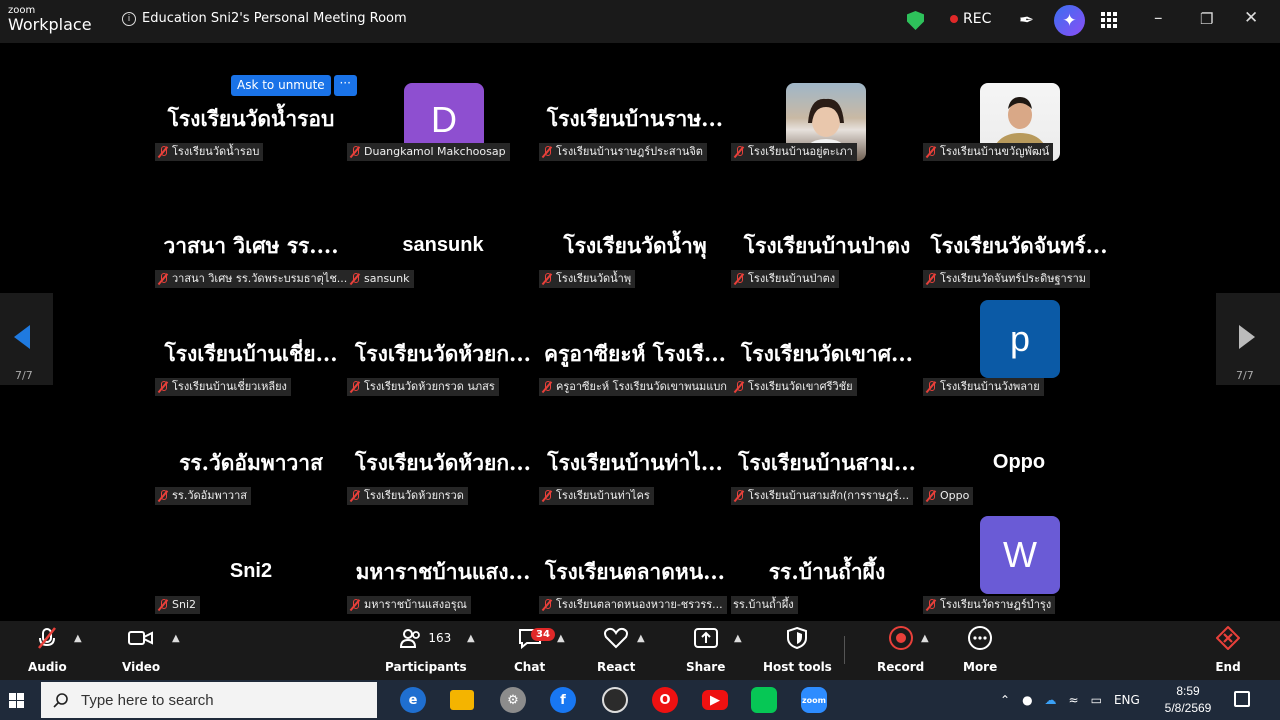  I want to click on participant-tile: รร.วัดอัมพาวาส รร.วัดอัมพาวาส, so click(251, 479).